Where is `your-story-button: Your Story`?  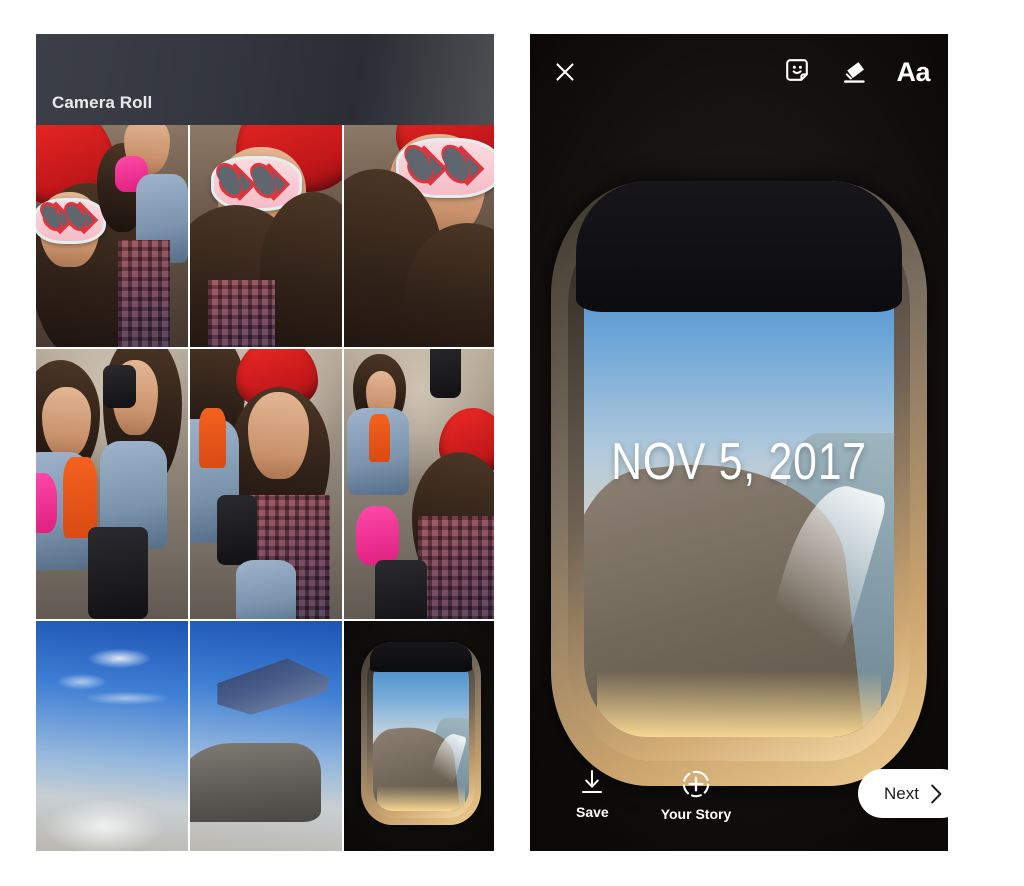
your-story-button: Your Story is located at coordinates (696, 795).